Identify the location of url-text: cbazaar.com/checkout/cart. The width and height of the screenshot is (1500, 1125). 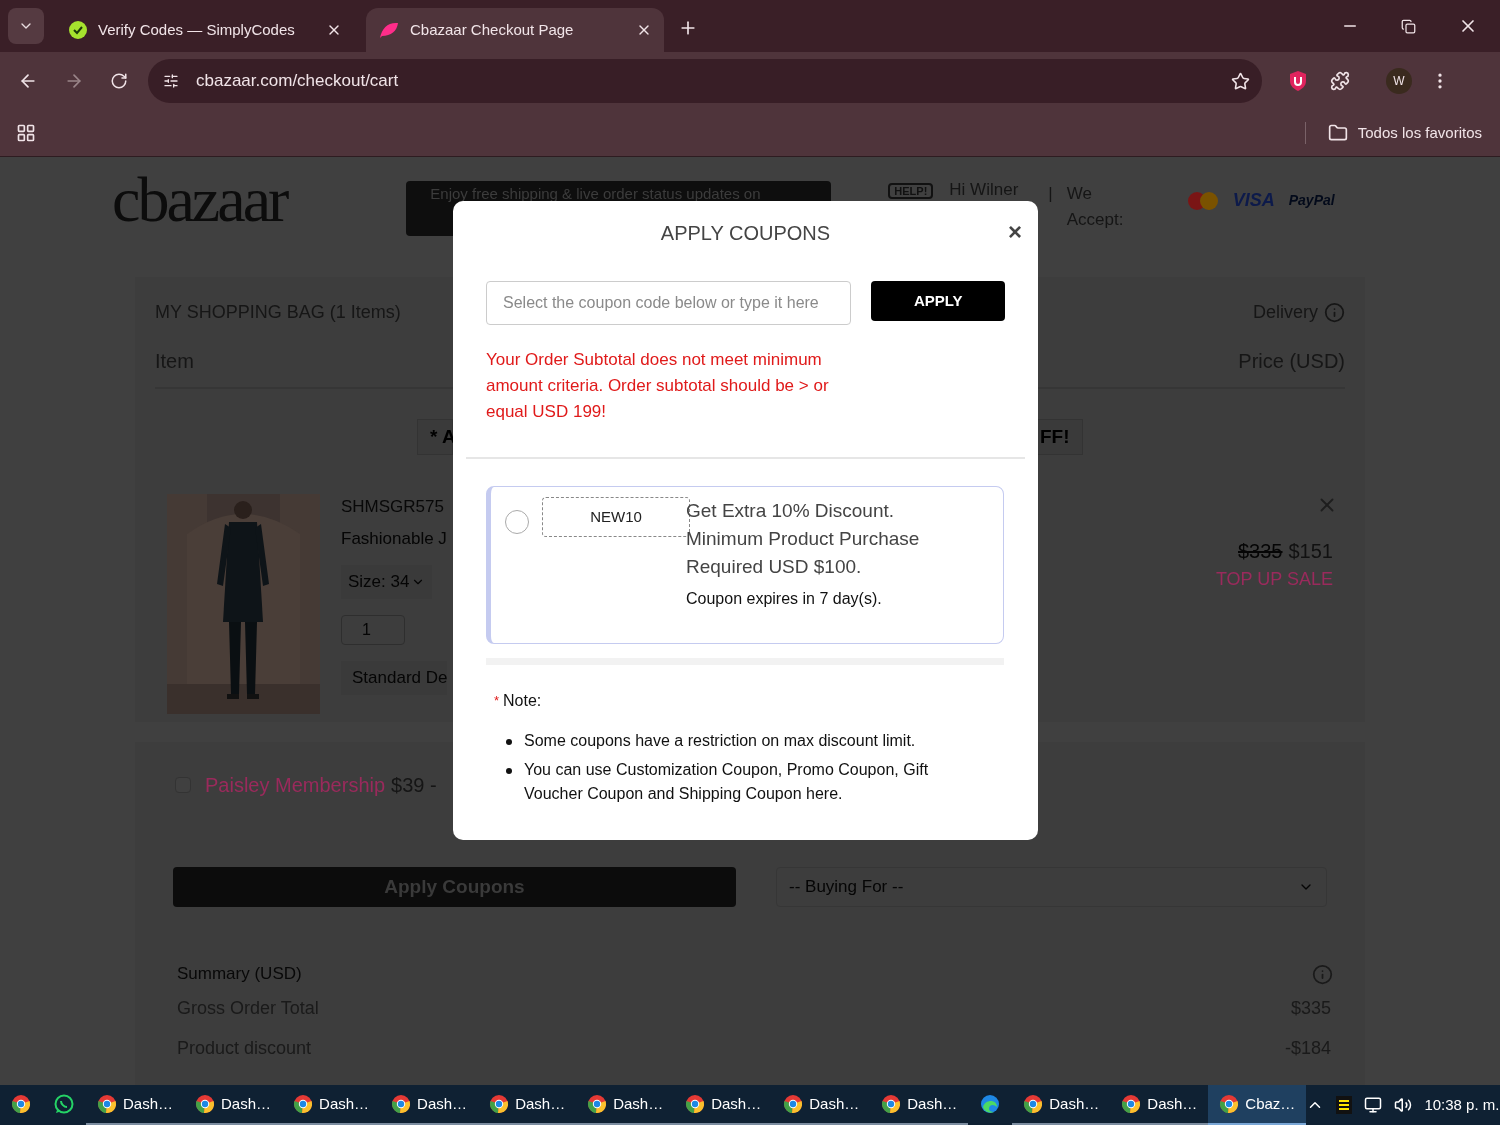
(298, 81).